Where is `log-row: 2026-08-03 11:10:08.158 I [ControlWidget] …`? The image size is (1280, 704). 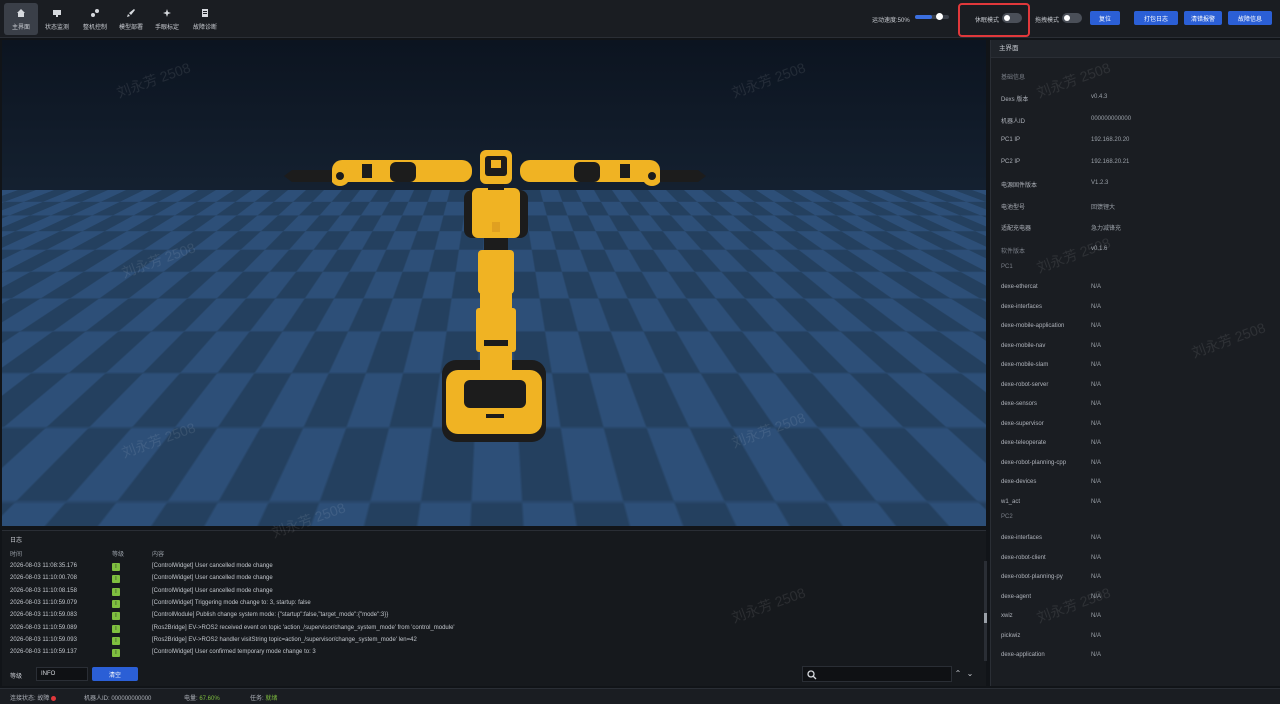 log-row: 2026-08-03 11:10:08.158 I [ControlWidget] … is located at coordinates (492, 592).